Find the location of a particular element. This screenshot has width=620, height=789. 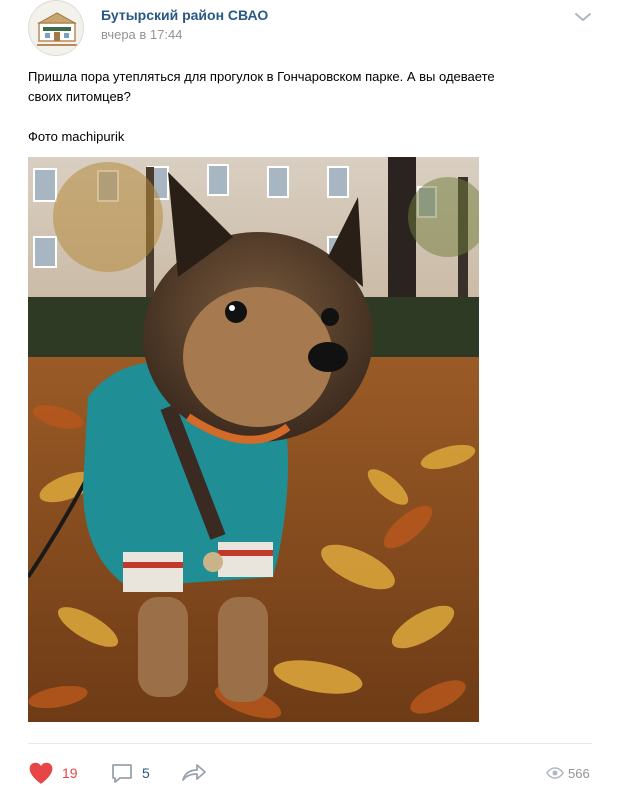

share-arrow-icon is located at coordinates (194, 772).